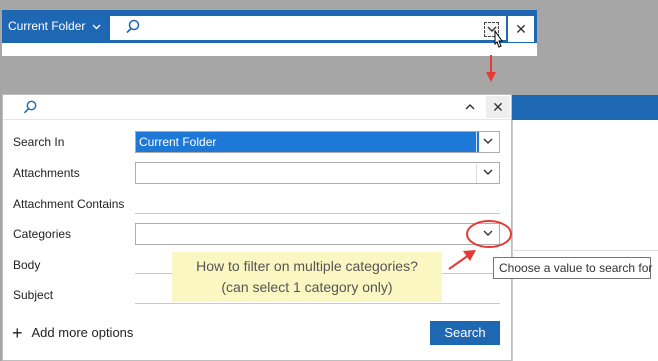 This screenshot has width=658, height=361. What do you see at coordinates (572, 268) in the screenshot?
I see `tooltip: Choose a value to search for` at bounding box center [572, 268].